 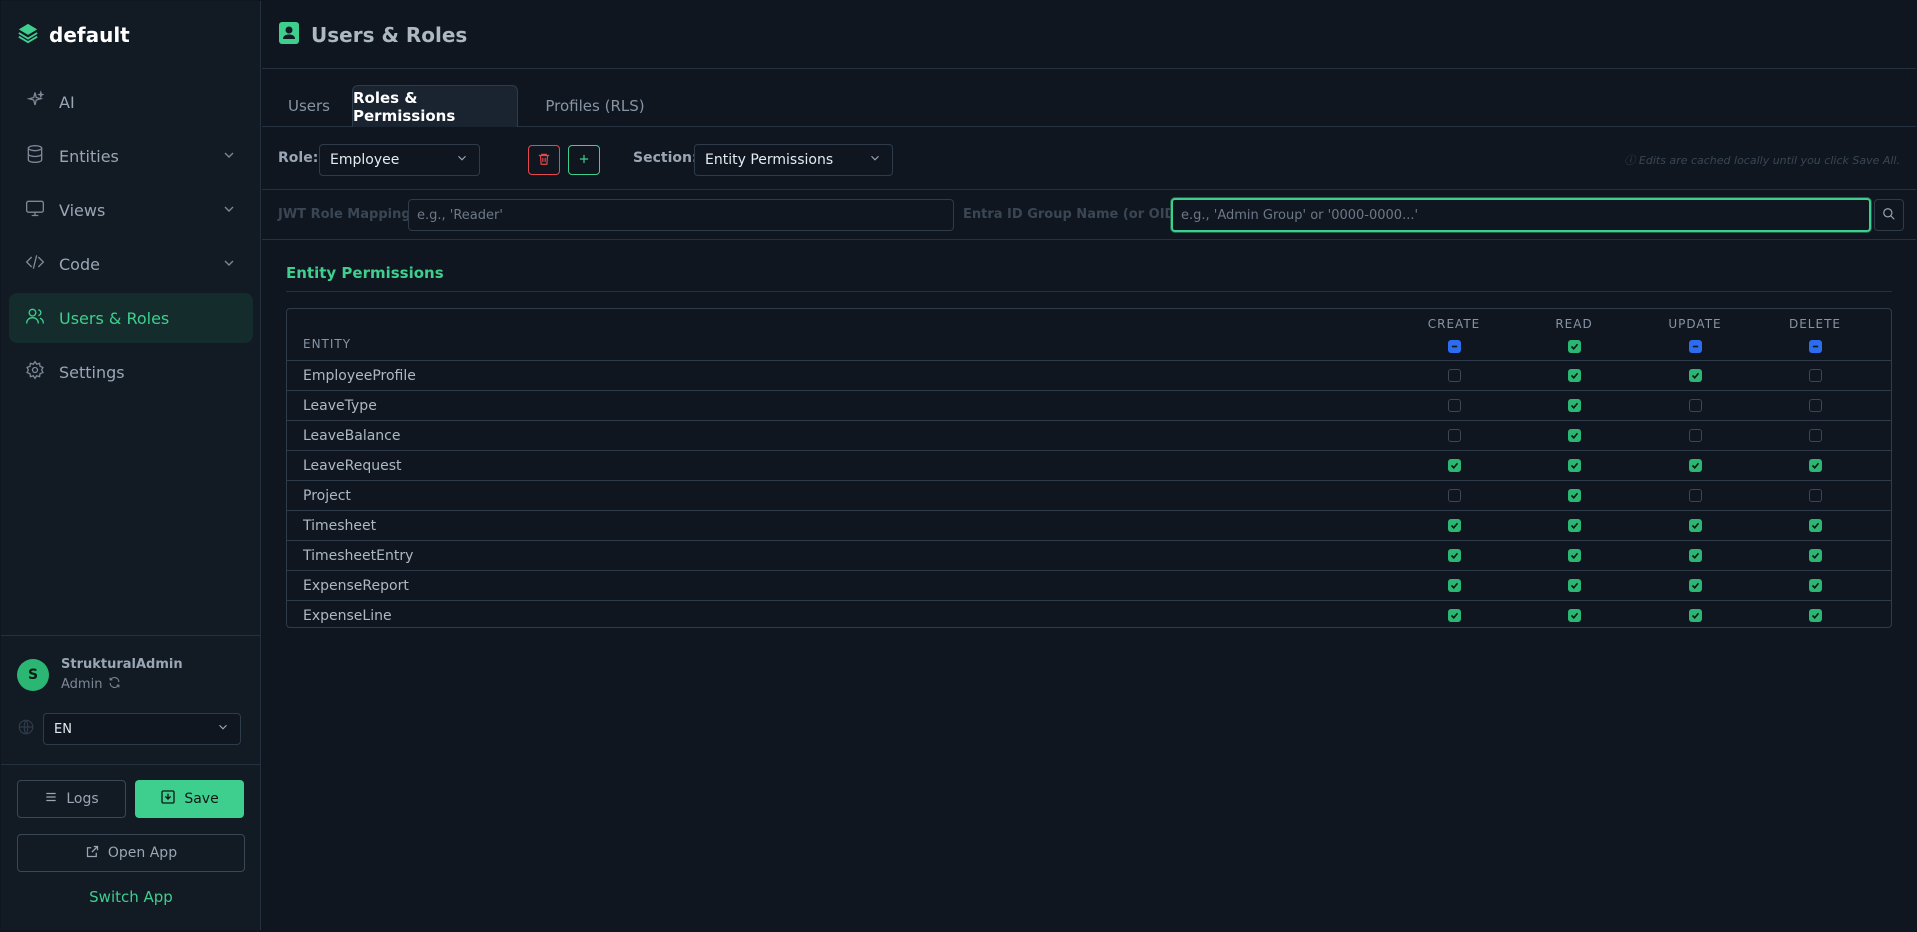 What do you see at coordinates (89, 156) in the screenshot?
I see `sidebar-item-label: Entities` at bounding box center [89, 156].